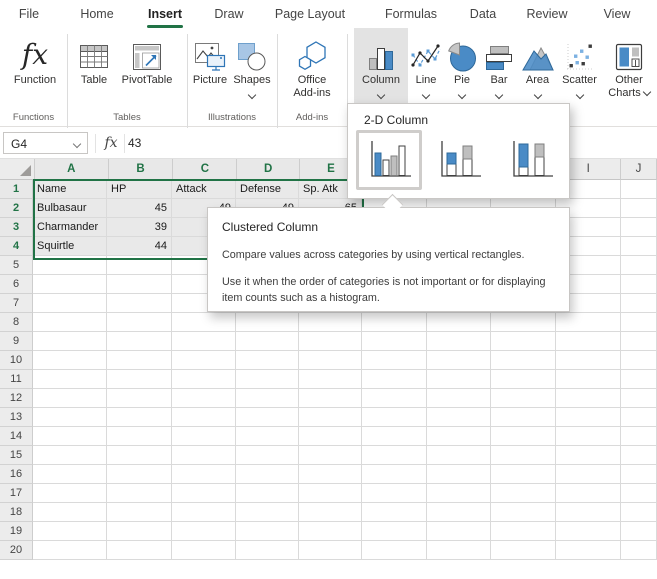 The height and width of the screenshot is (579, 657). Describe the element at coordinates (579, 66) in the screenshot. I see `scatter-chart-button: Scatter` at that location.